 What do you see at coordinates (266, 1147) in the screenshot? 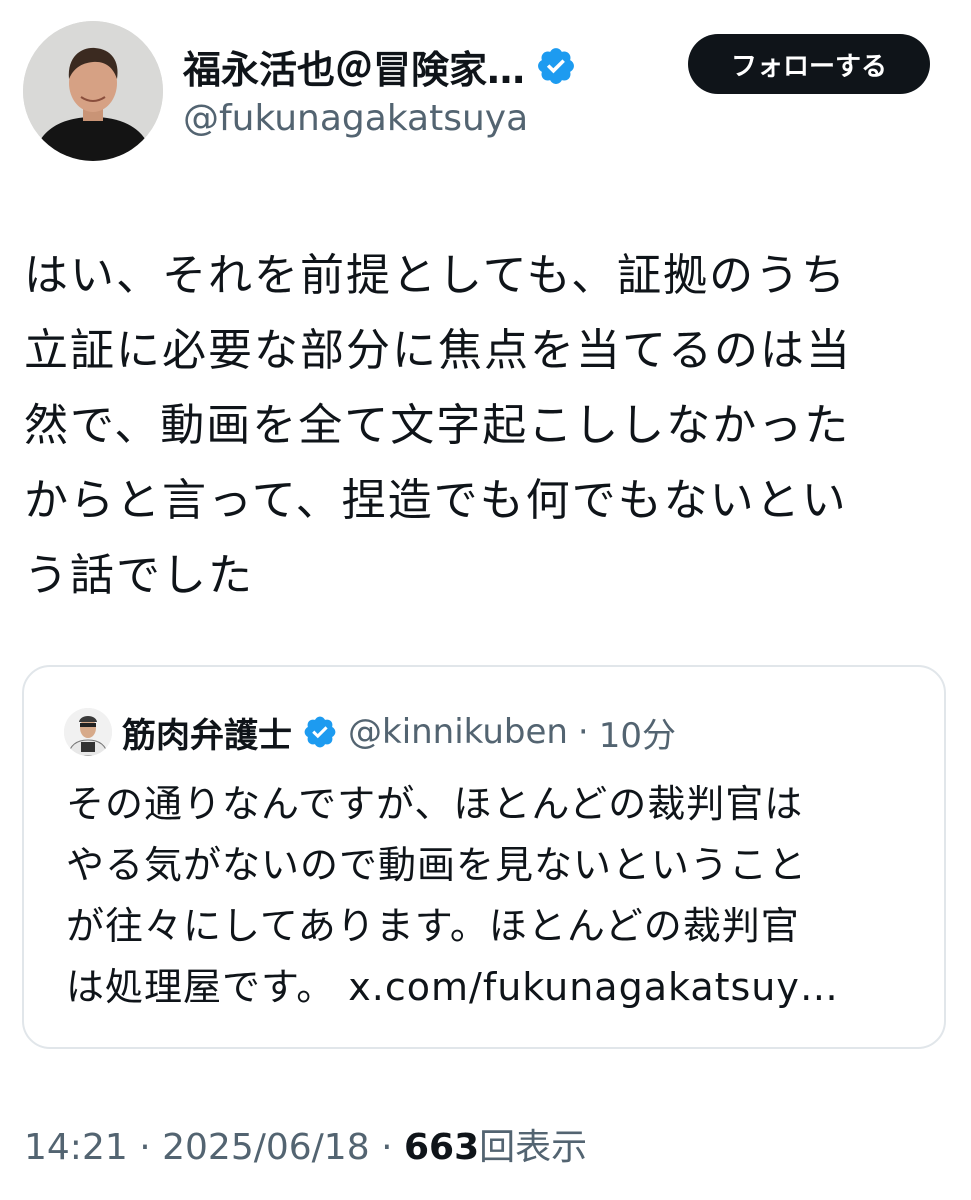
I see `tweet-date: 2025/06/18` at bounding box center [266, 1147].